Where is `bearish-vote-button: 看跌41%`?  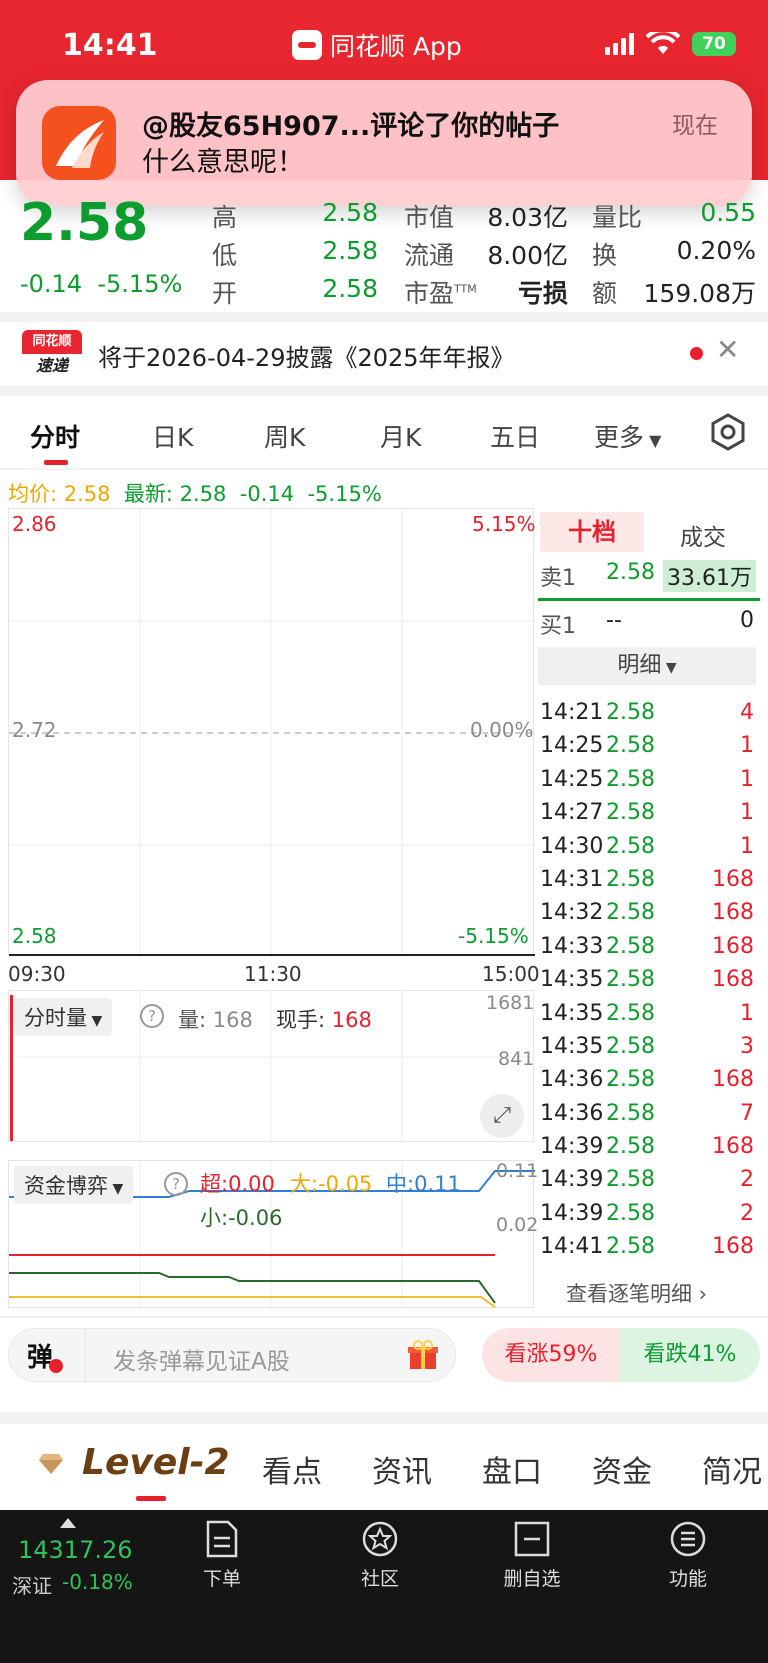 bearish-vote-button: 看跌41% is located at coordinates (690, 1355).